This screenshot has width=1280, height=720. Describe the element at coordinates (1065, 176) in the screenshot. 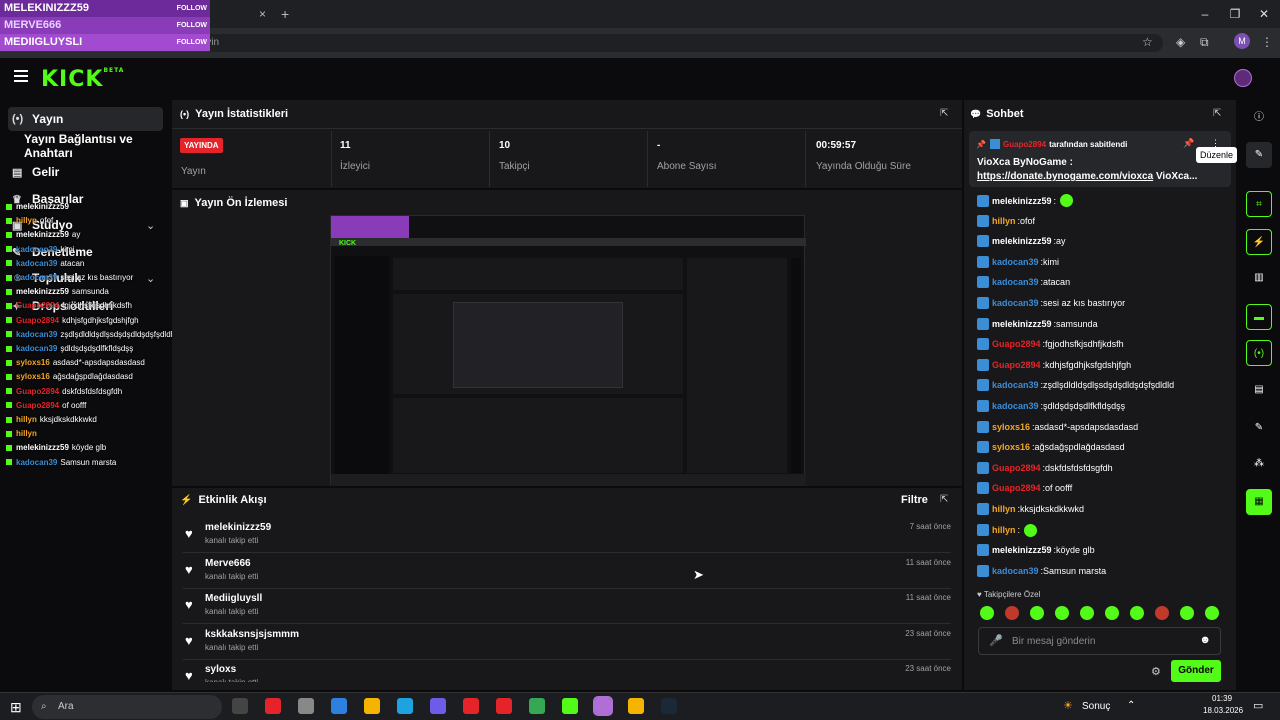

I see `pinned-link: https://donate.bynogame.com/vioxca` at that location.